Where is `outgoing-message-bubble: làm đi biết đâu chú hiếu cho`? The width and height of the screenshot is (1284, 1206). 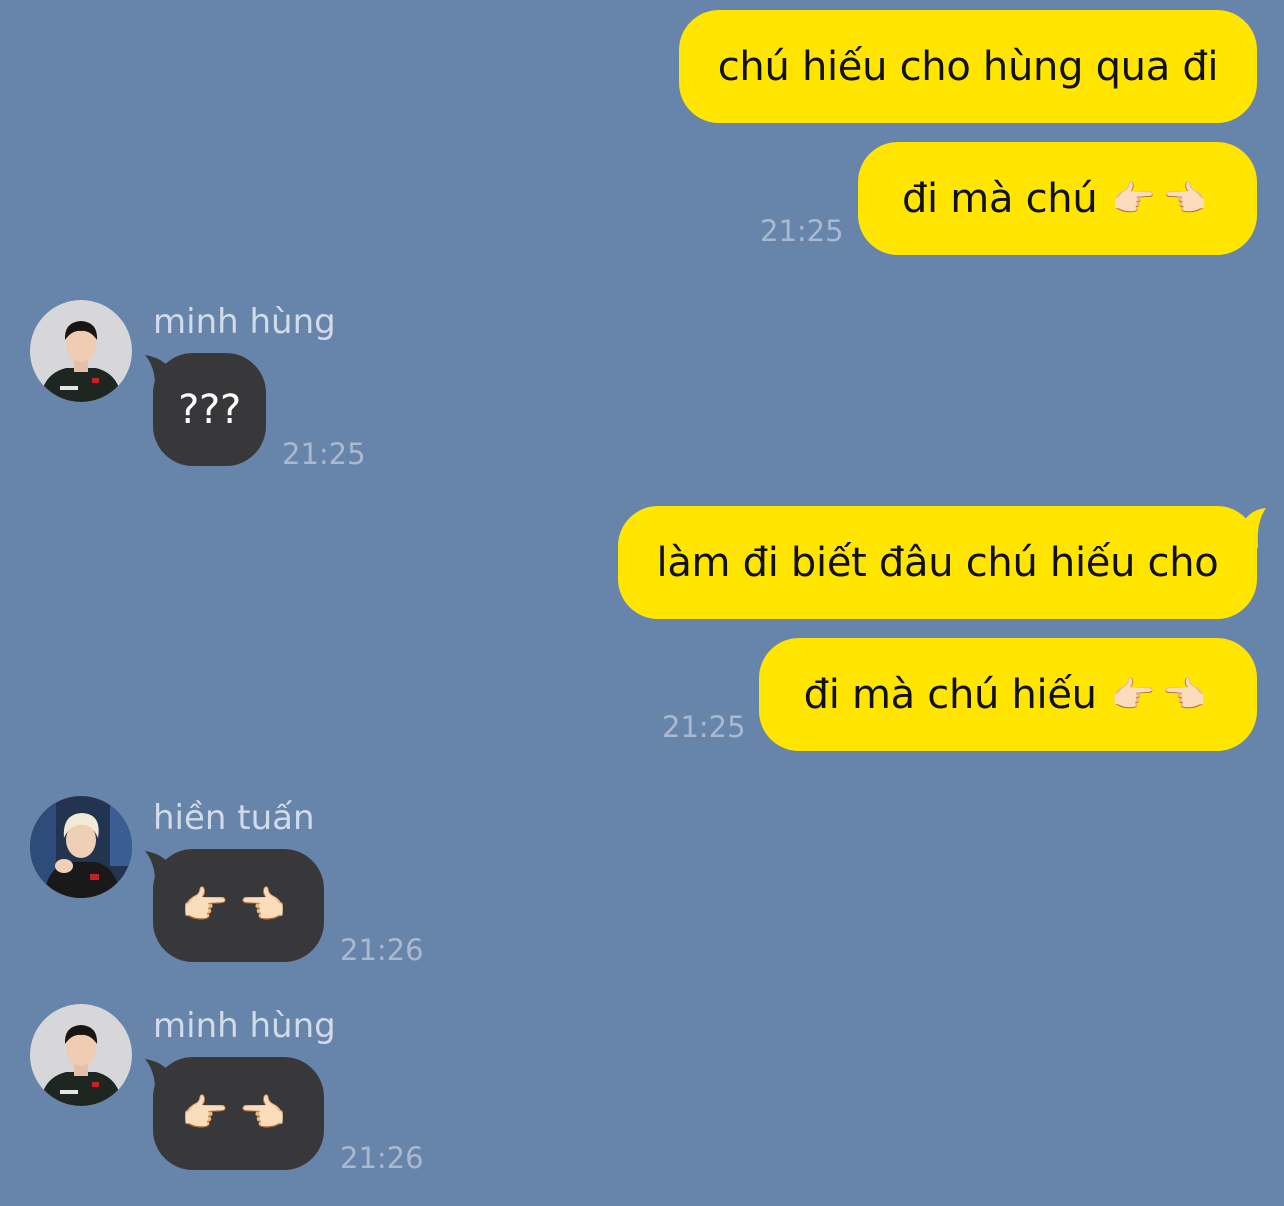
outgoing-message-bubble: làm đi biết đâu chú hiếu cho is located at coordinates (937, 562).